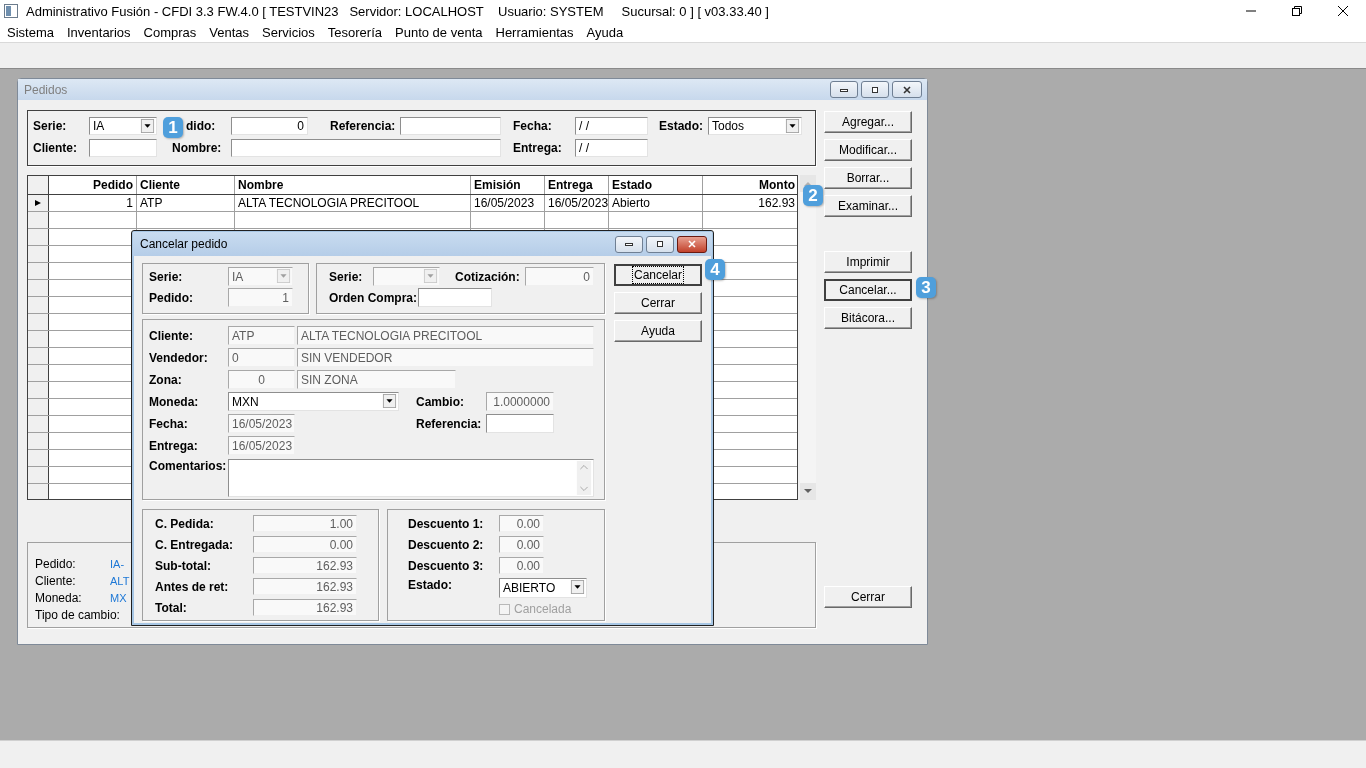  I want to click on field-label: dido:, so click(201, 126).